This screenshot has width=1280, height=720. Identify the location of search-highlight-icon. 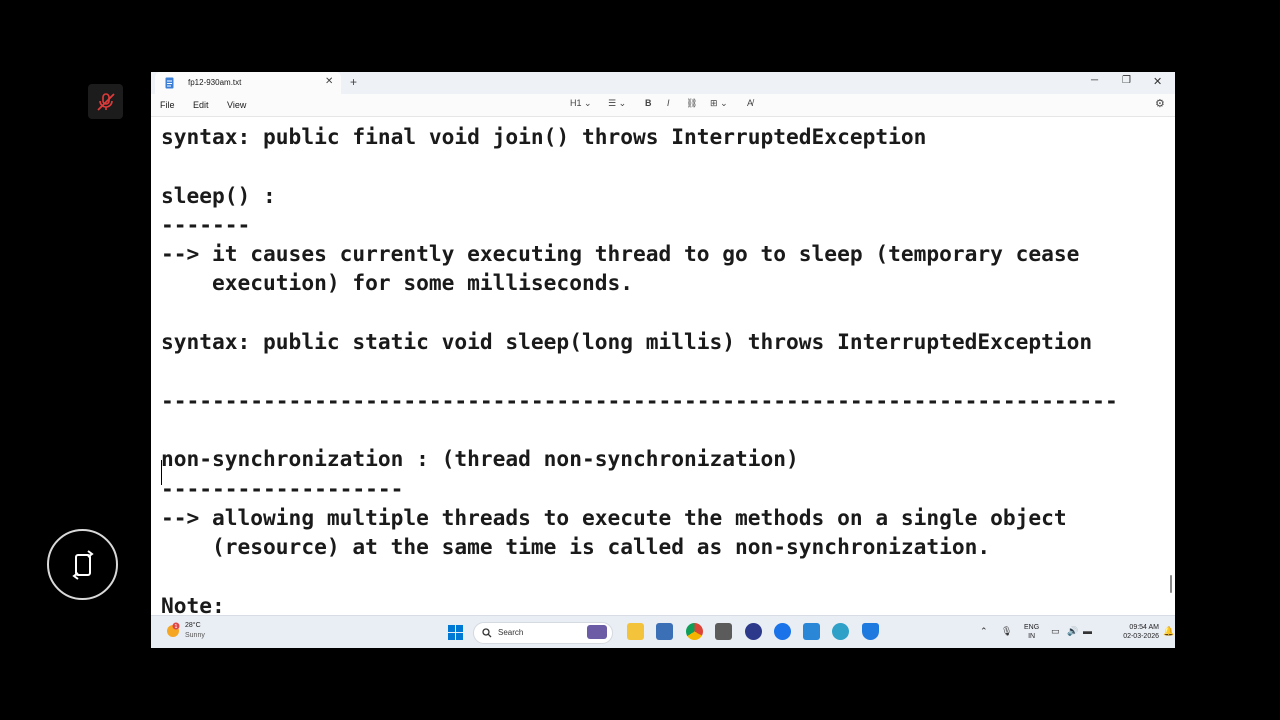
(597, 632).